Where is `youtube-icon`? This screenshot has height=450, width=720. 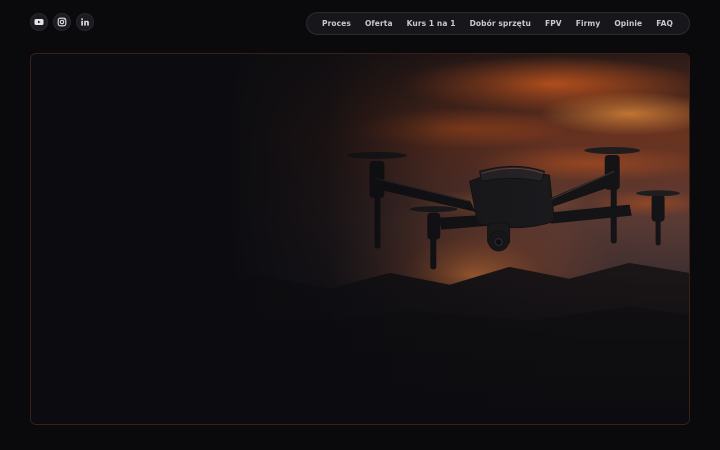
youtube-icon is located at coordinates (39, 22).